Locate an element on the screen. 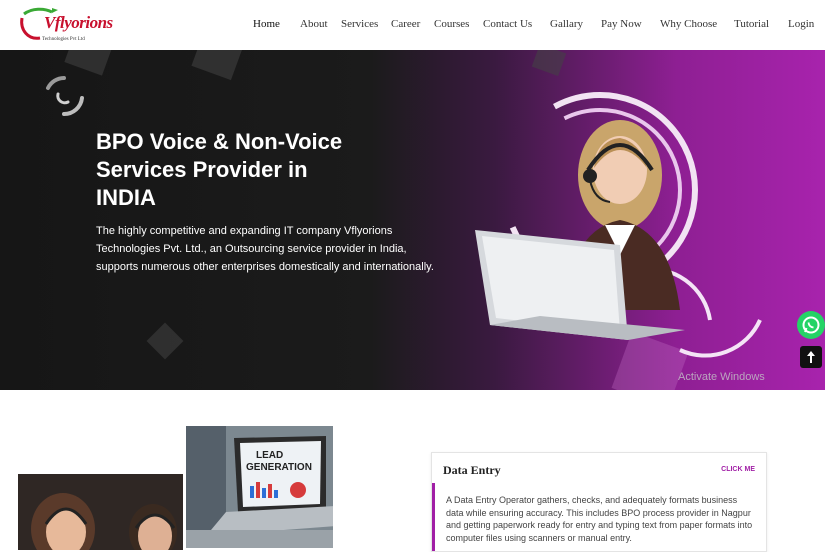  nav-gallary: Gallary is located at coordinates (566, 24).